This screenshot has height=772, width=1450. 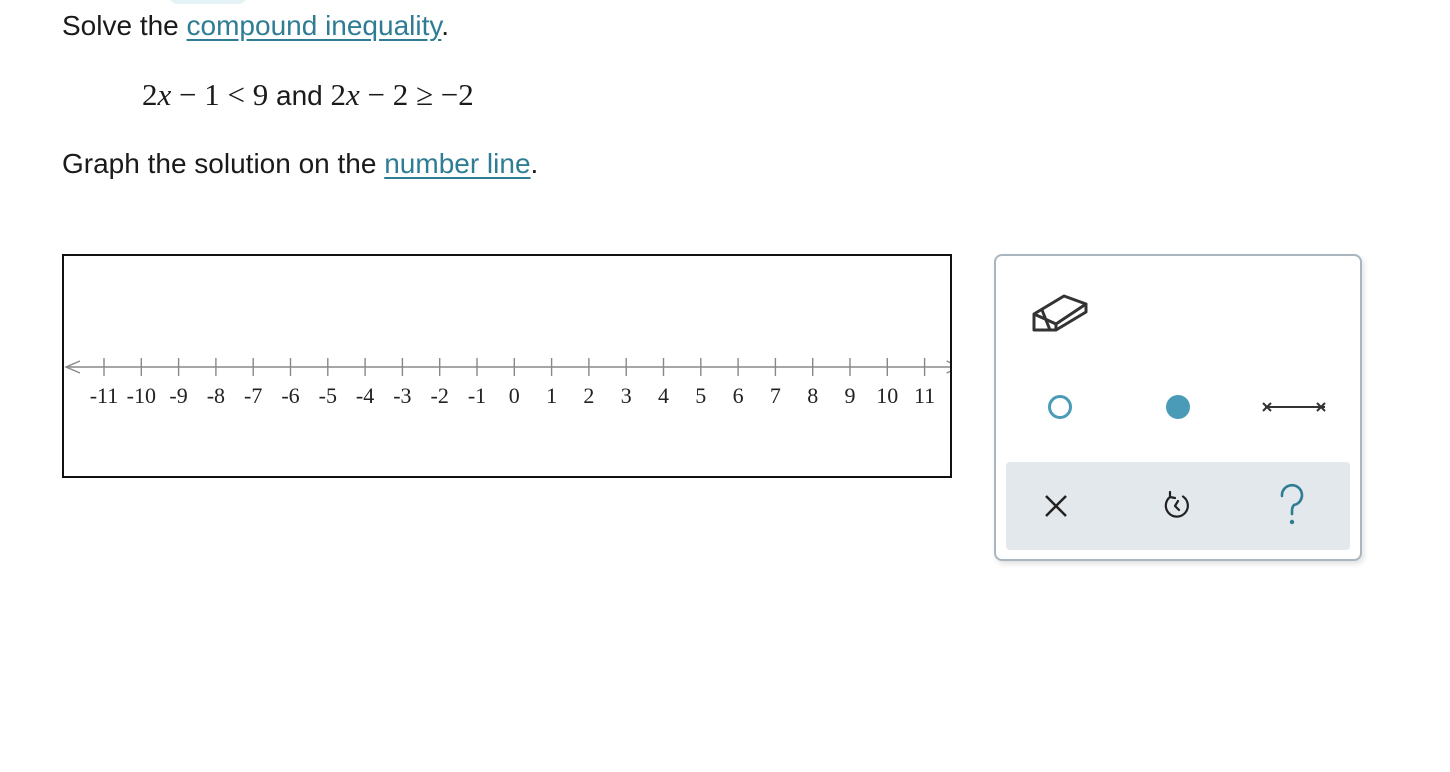 I want to click on tick-label: 5, so click(x=700, y=395).